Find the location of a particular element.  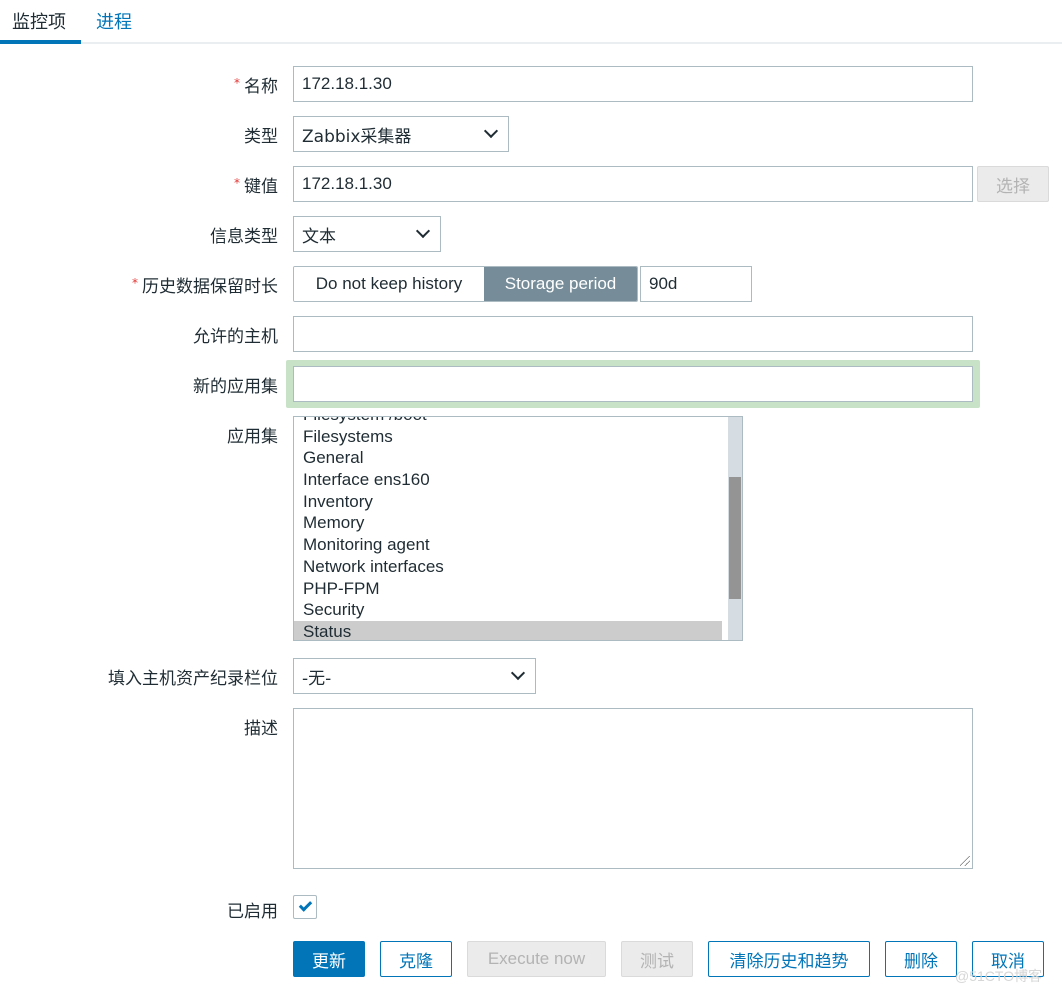

inventory-field-label: 填入主机资产纪录栏位 is located at coordinates (193, 679).